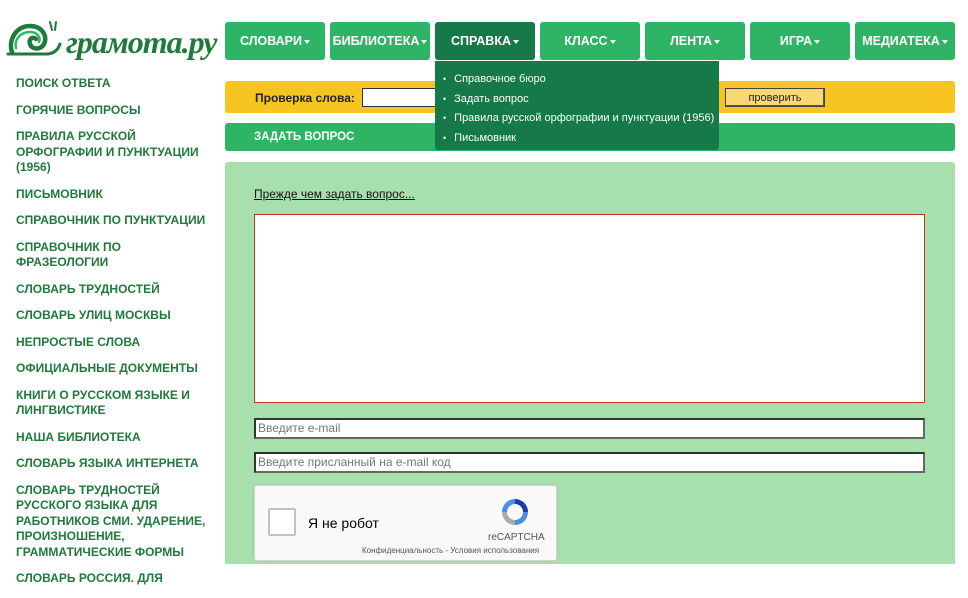  What do you see at coordinates (491, 98) in the screenshot?
I see `dropdown-item-label: Задать вопрос` at bounding box center [491, 98].